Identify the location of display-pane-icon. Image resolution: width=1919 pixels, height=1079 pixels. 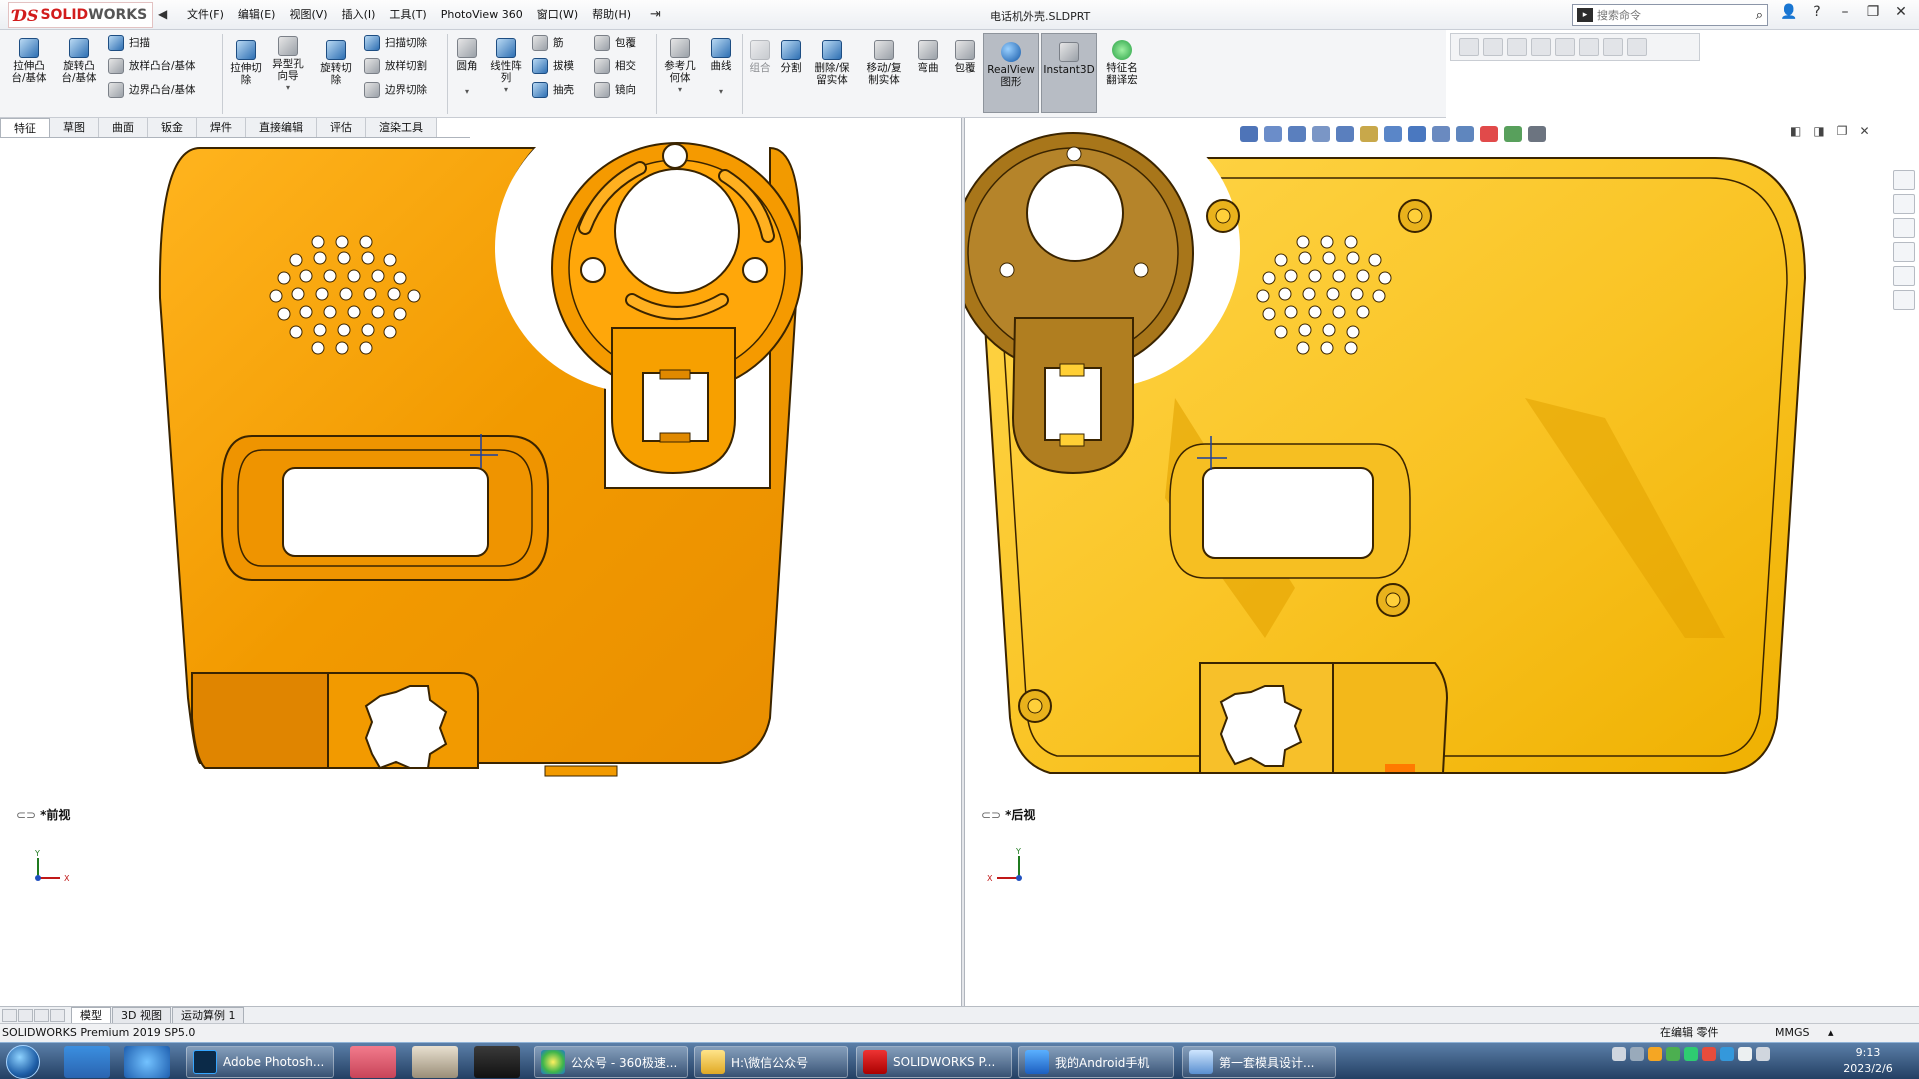
(1537, 134).